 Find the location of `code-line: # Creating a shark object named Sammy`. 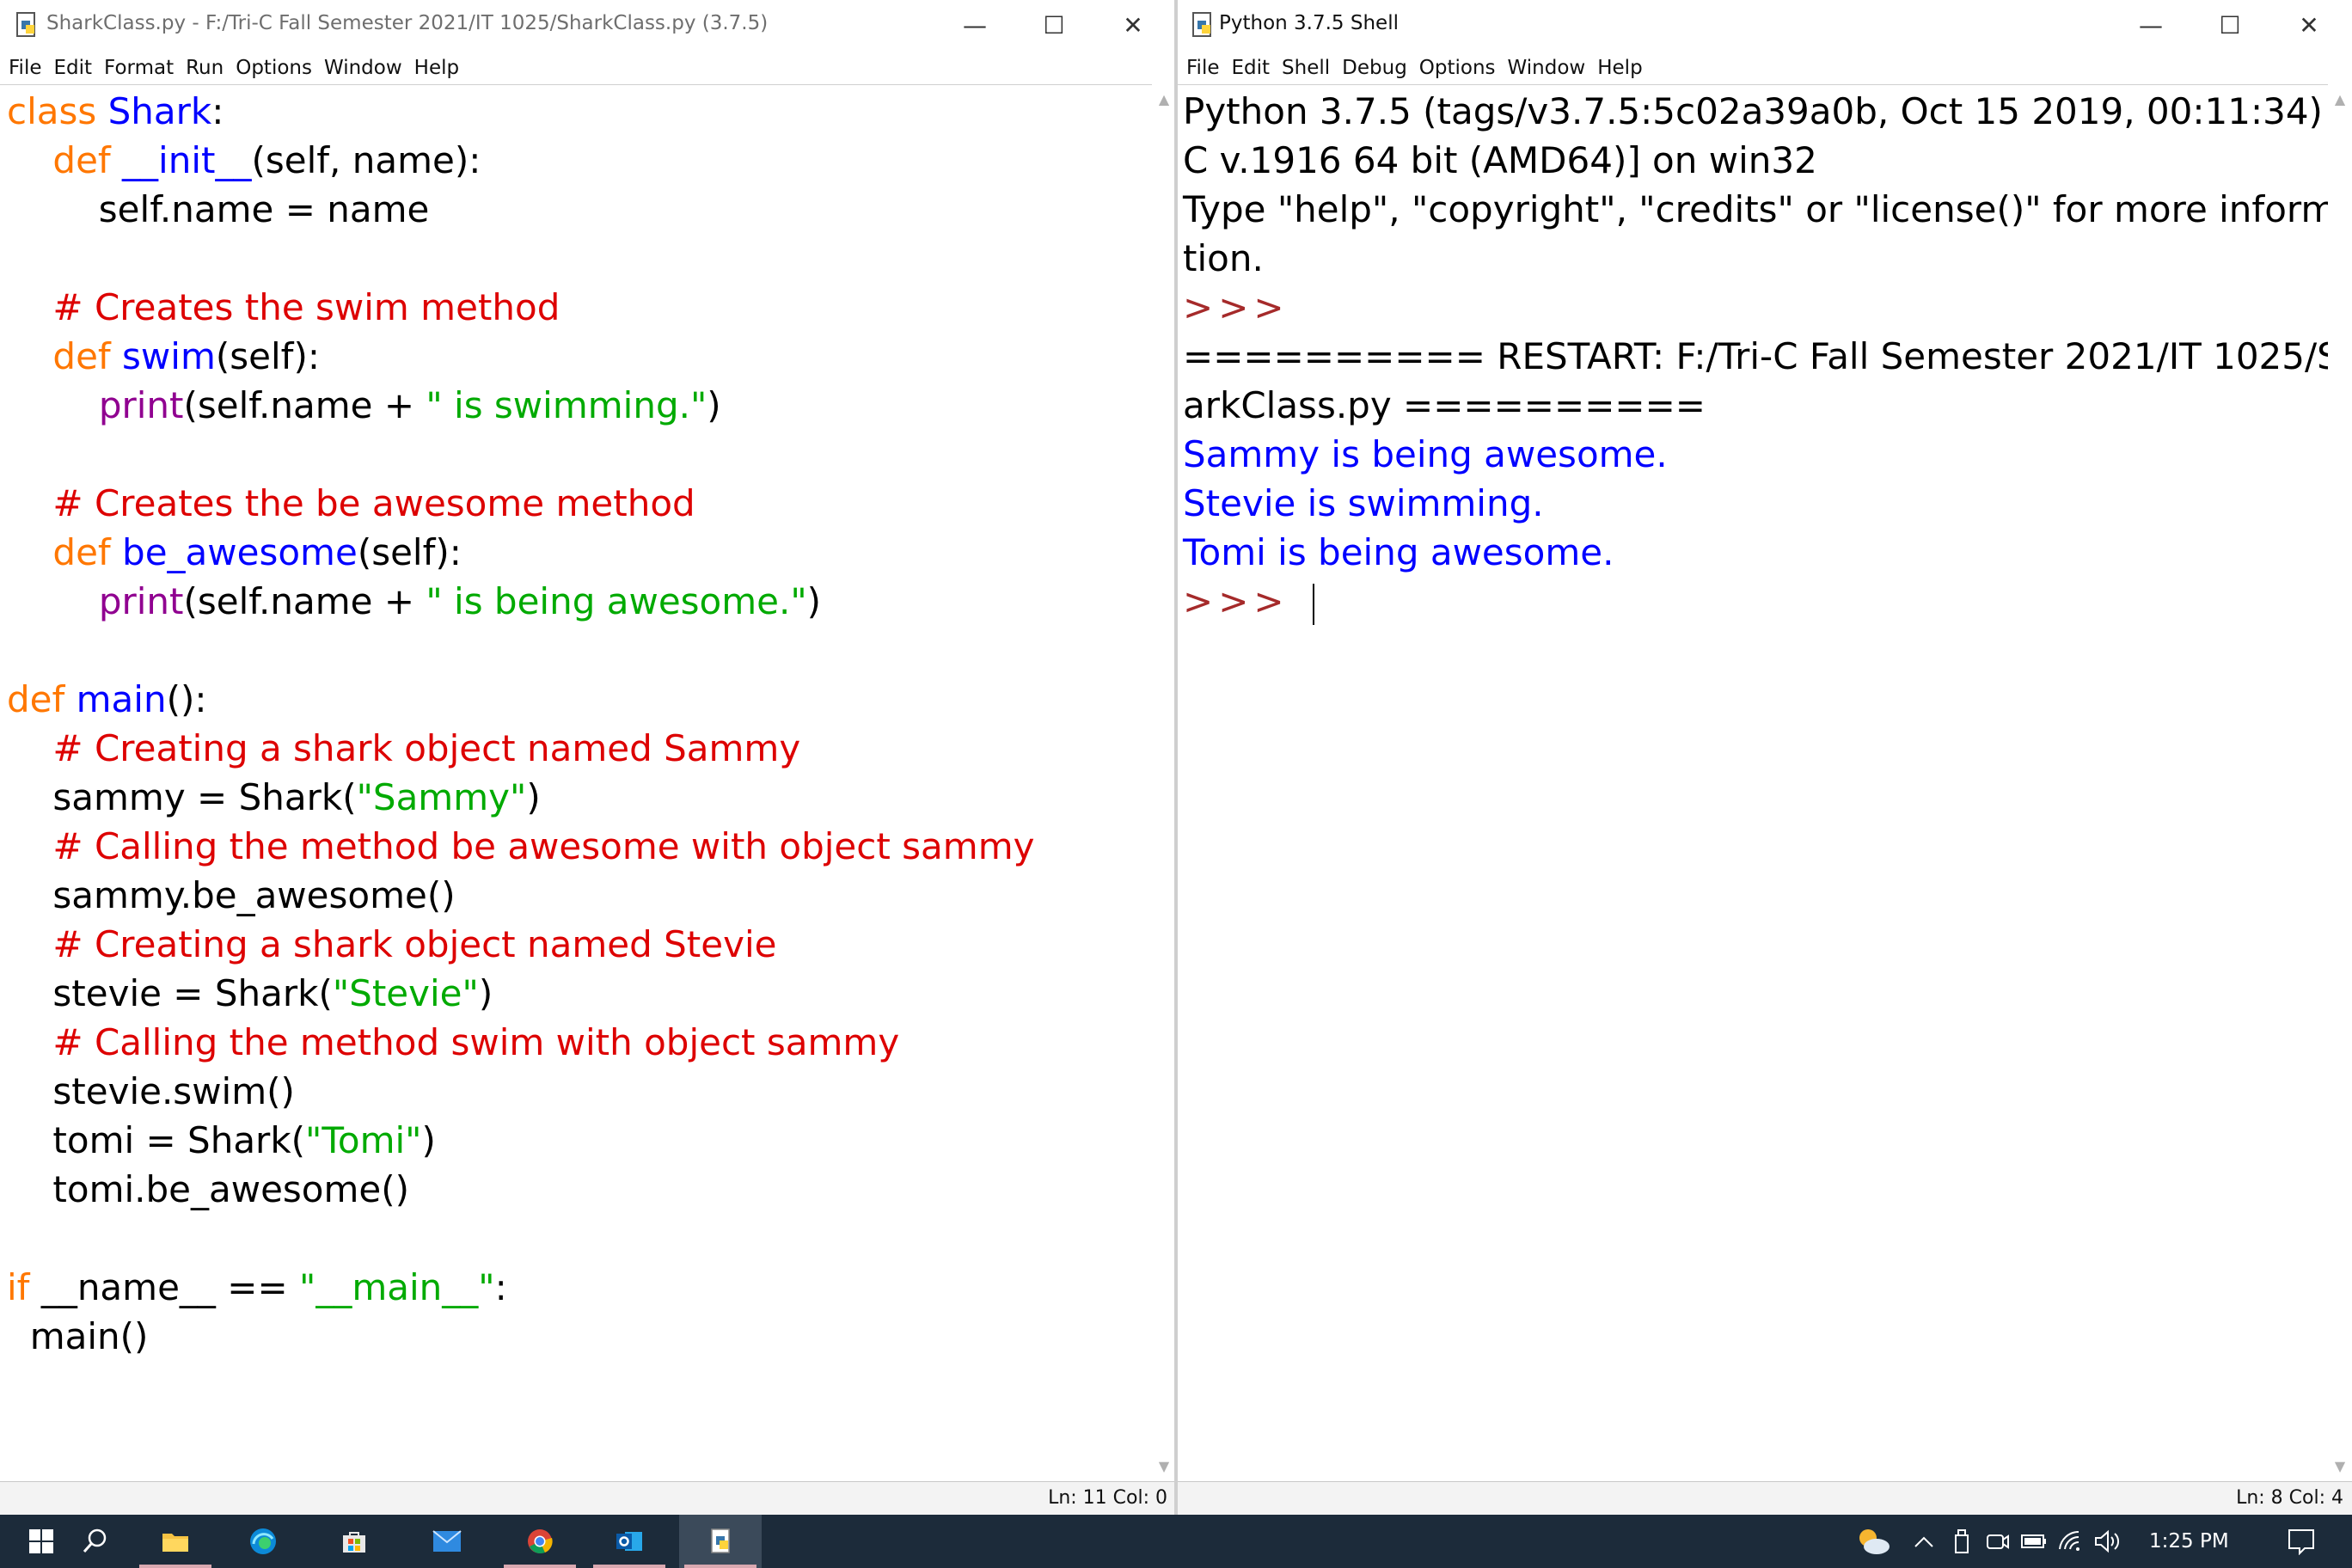

code-line: # Creating a shark object named Sammy is located at coordinates (520, 748).